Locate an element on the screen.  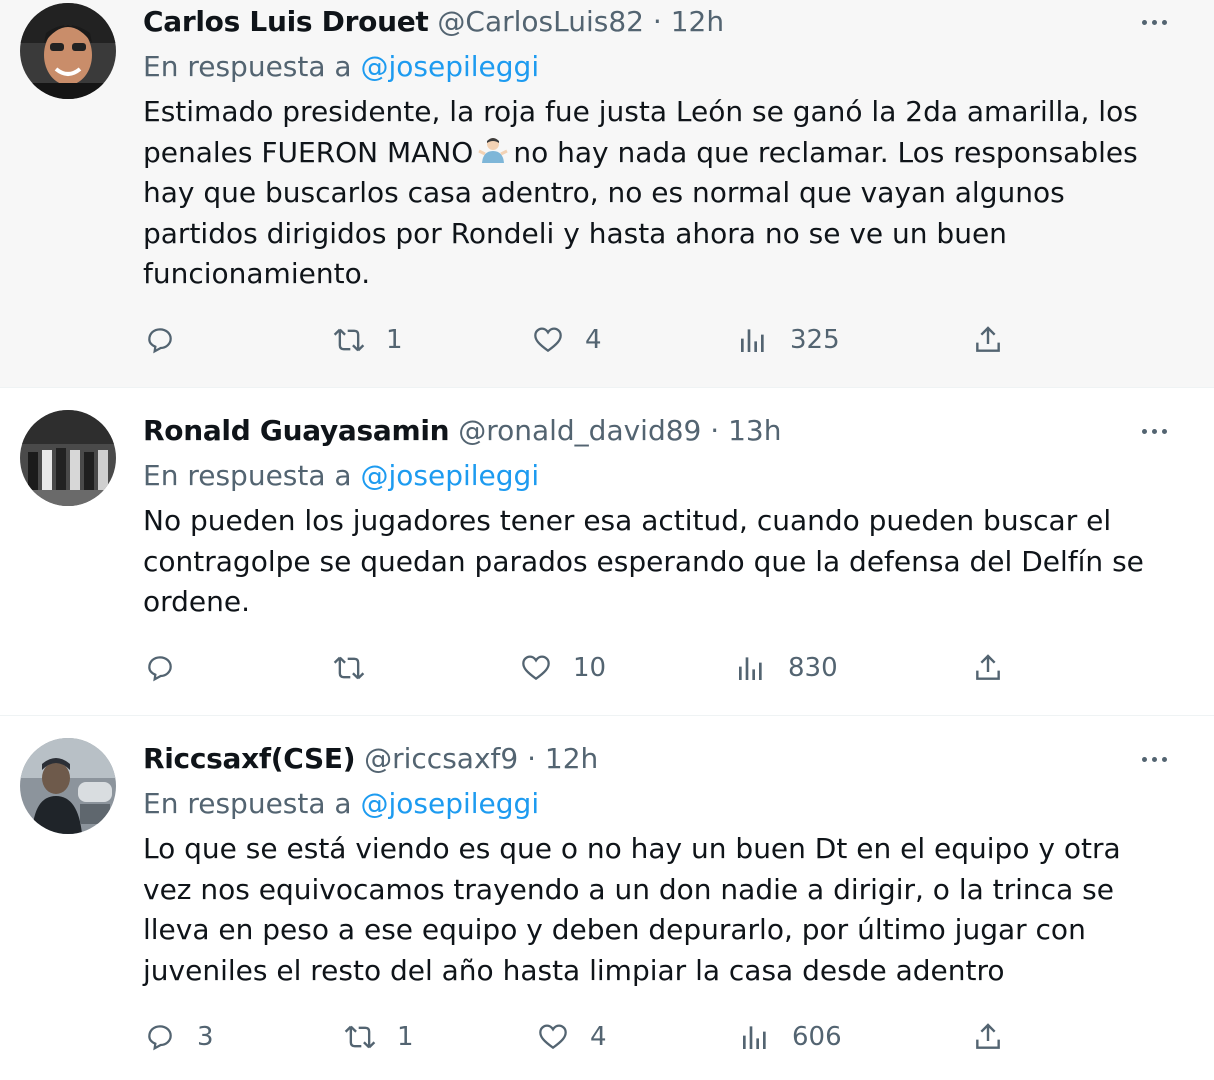
retweet-button is located at coordinates (359, 668).